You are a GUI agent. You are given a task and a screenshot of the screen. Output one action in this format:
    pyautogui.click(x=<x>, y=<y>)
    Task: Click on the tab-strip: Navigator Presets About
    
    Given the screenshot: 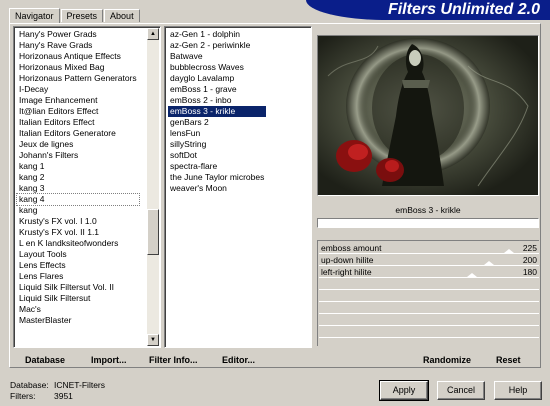 What is the action you would take?
    pyautogui.click(x=75, y=15)
    